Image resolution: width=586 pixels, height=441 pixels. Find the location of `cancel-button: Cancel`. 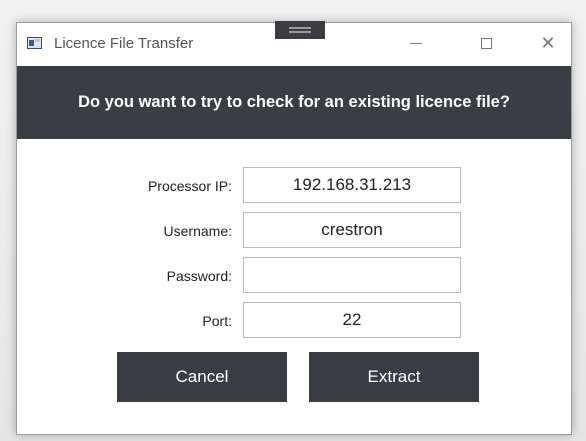

cancel-button: Cancel is located at coordinates (202, 377).